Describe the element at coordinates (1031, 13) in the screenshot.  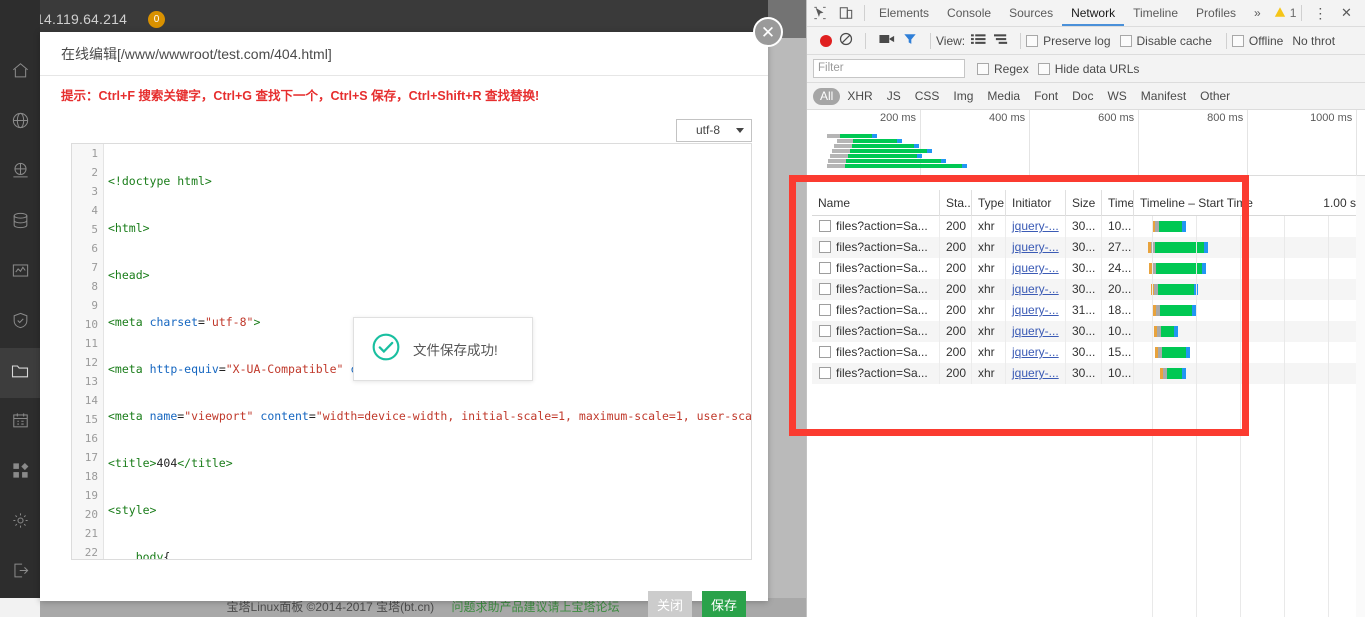
I see `tab-sources: Sources` at that location.